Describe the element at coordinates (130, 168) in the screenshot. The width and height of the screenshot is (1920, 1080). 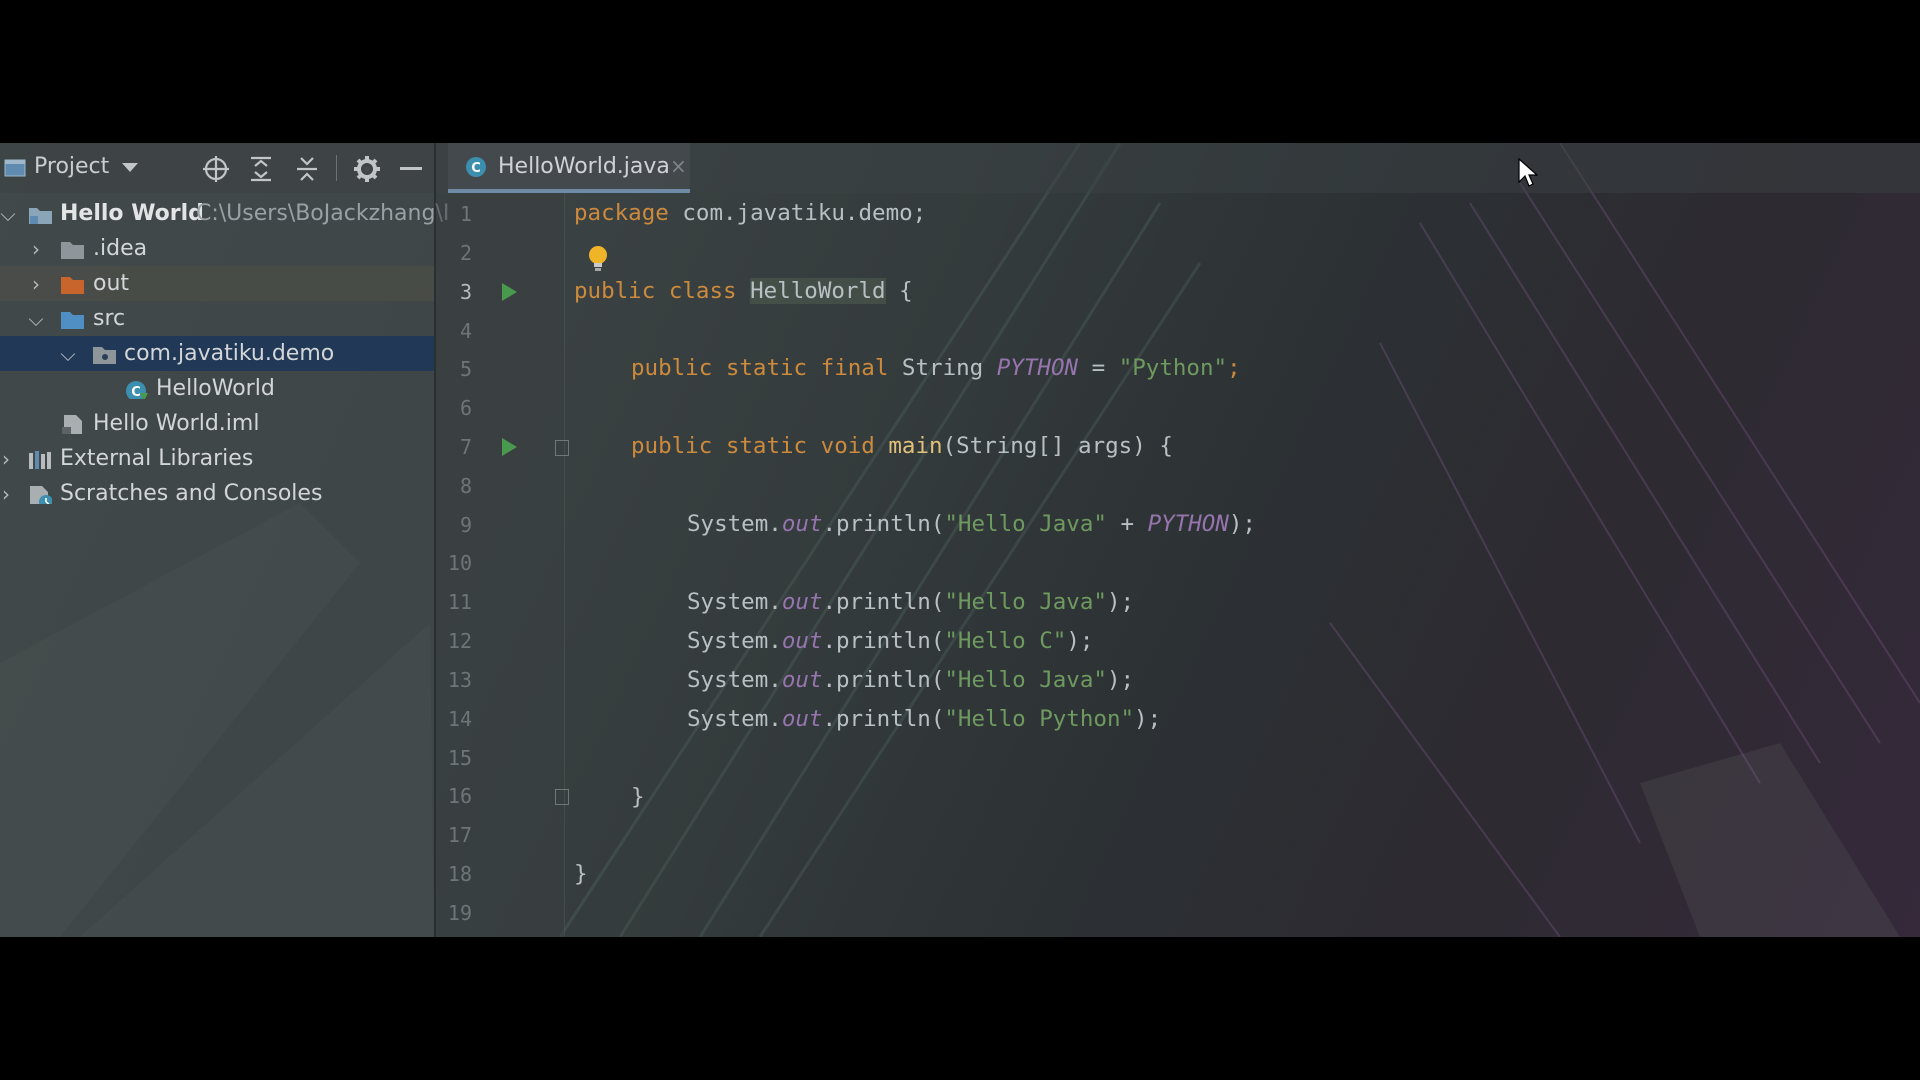
I see `chevron-down-icon` at that location.